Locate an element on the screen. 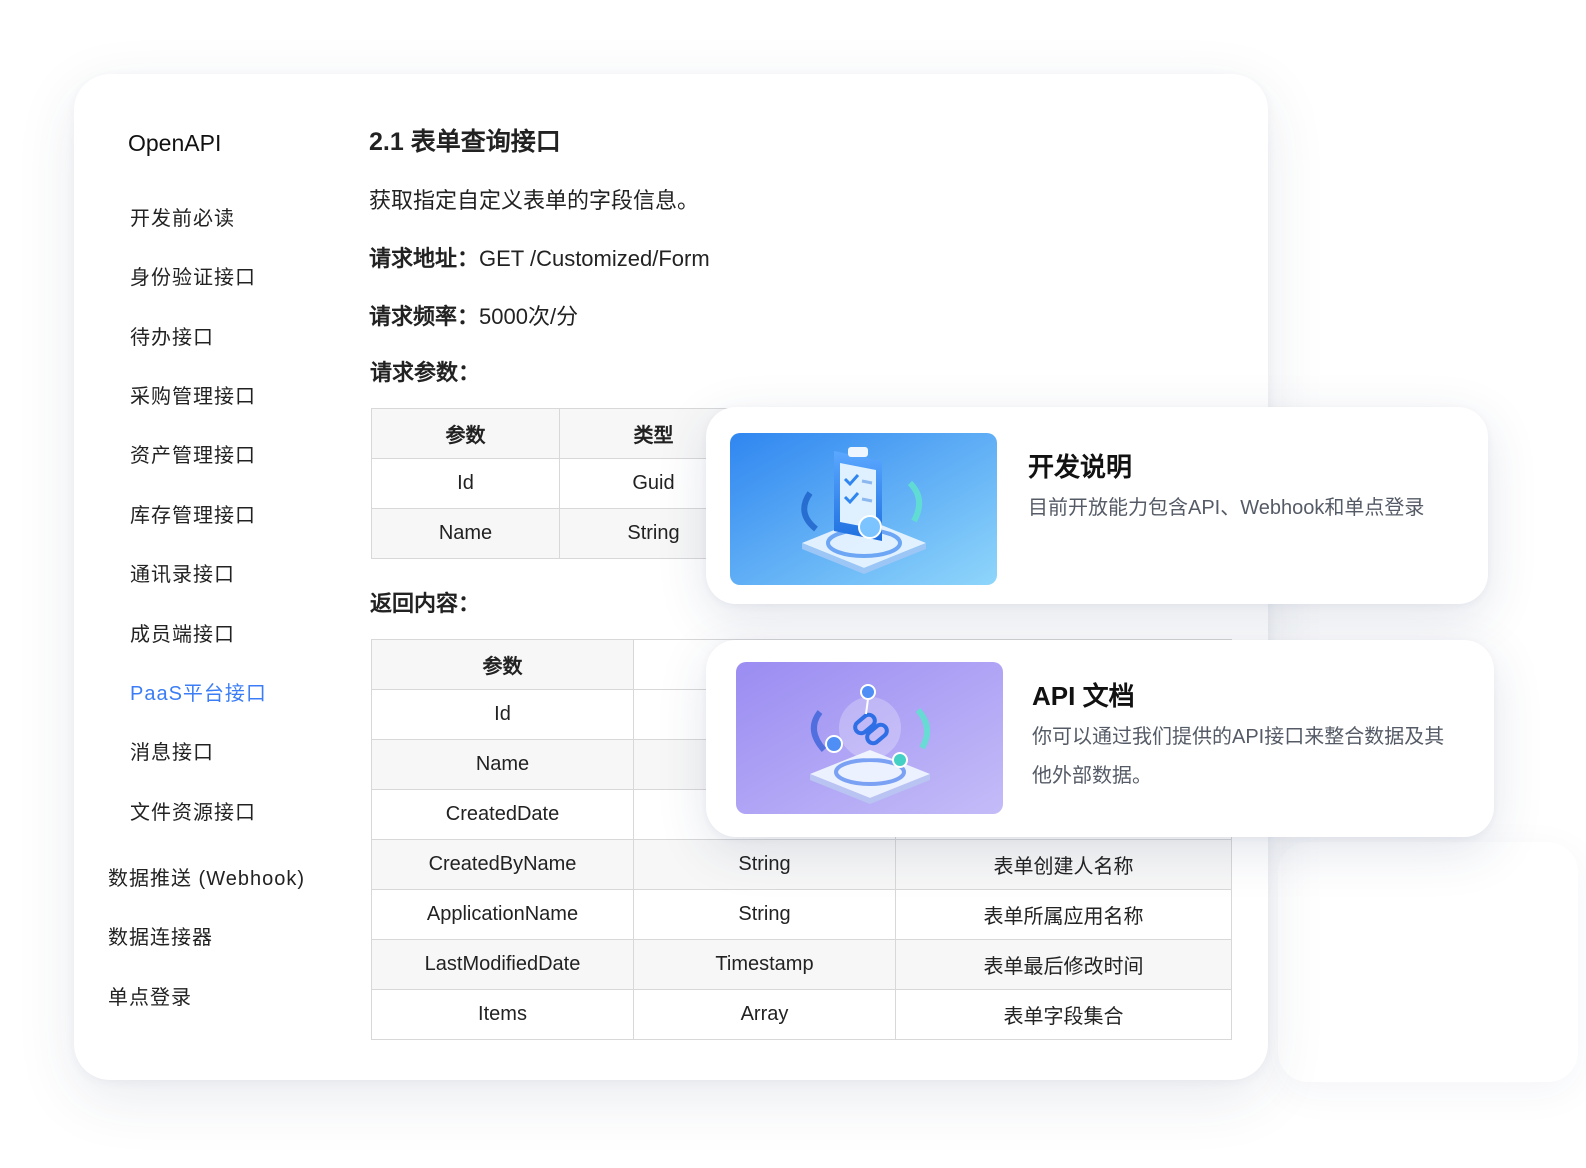  table-cell: LastModifiedDate is located at coordinates (502, 964).